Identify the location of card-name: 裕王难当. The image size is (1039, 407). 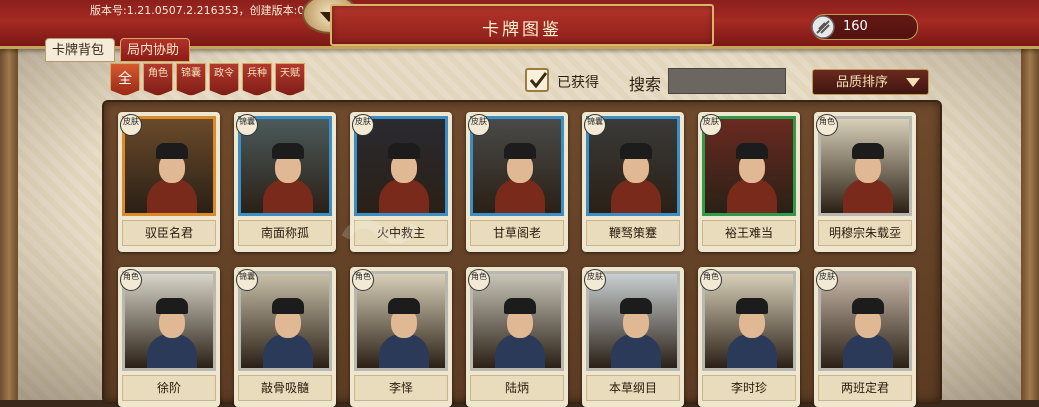
(749, 233).